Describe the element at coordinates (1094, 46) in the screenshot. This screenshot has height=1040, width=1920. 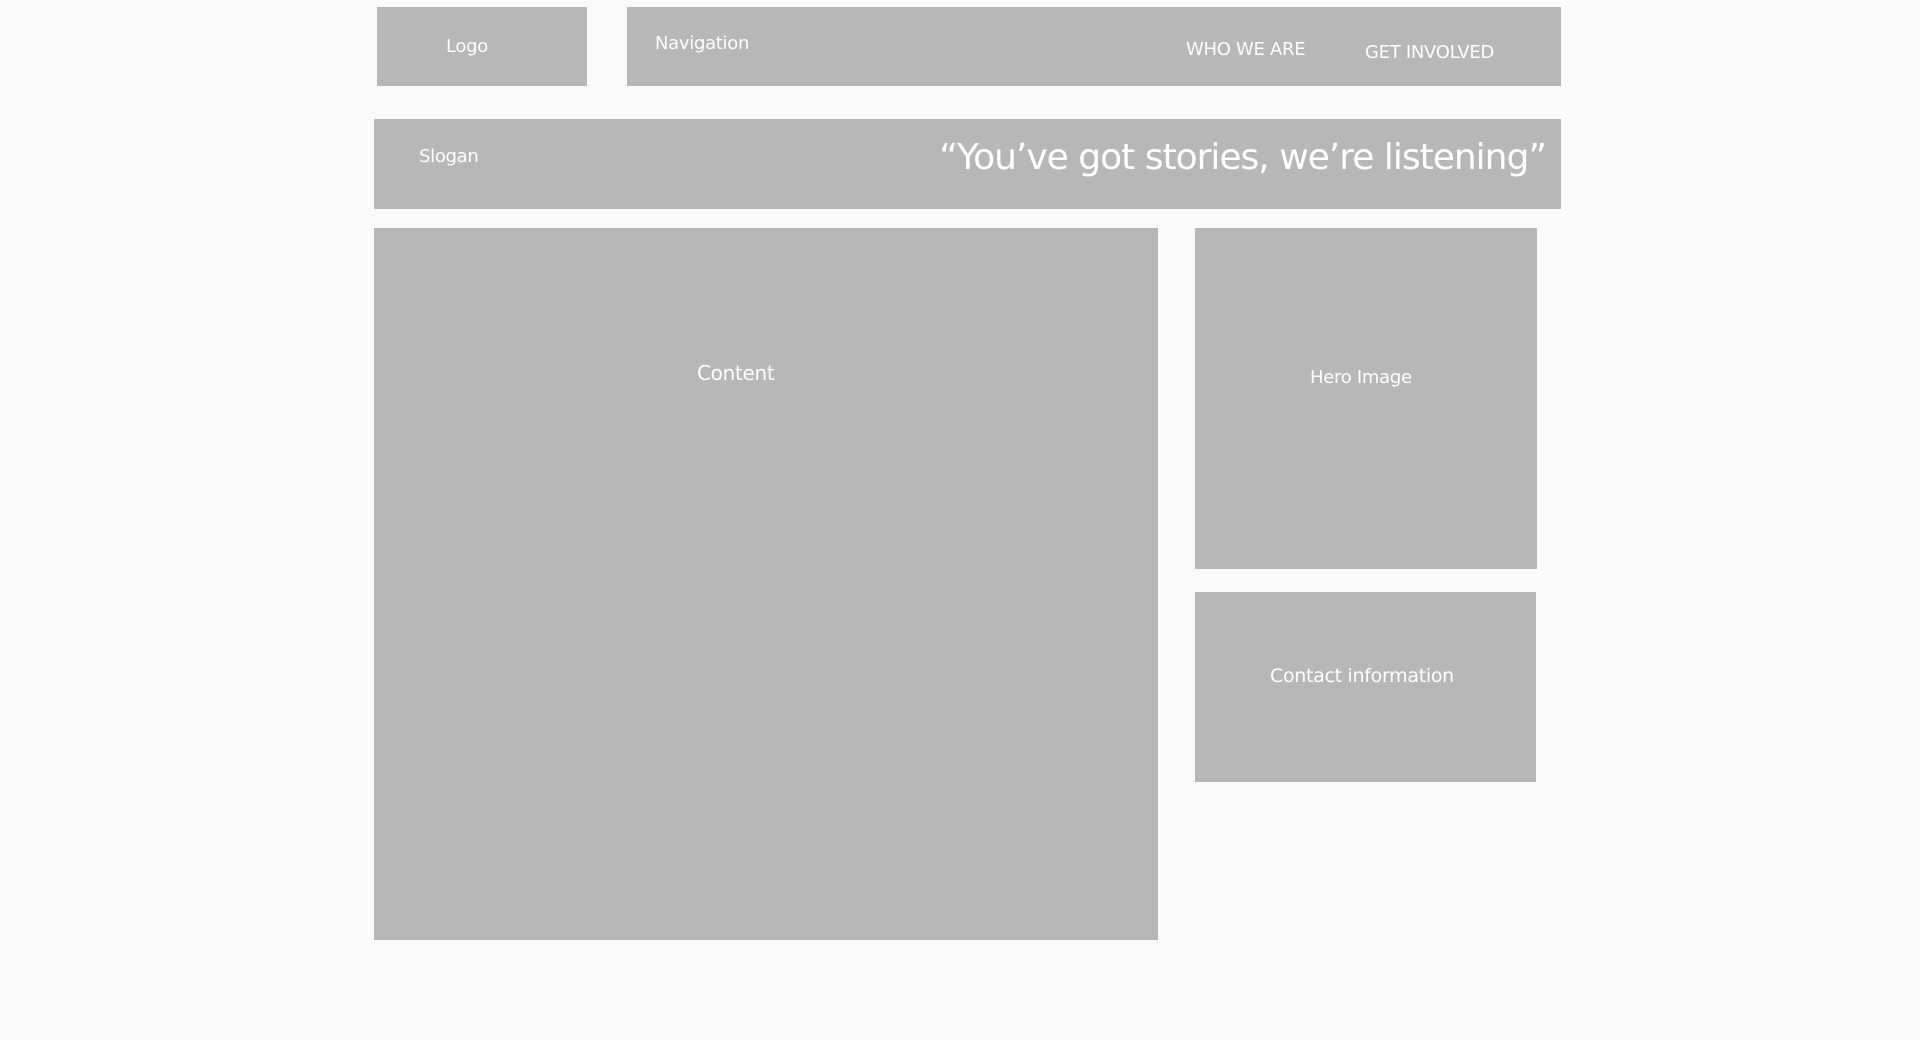
I see `navigation-bar: Navigation WHO WE ARE GET INVOLVED` at that location.